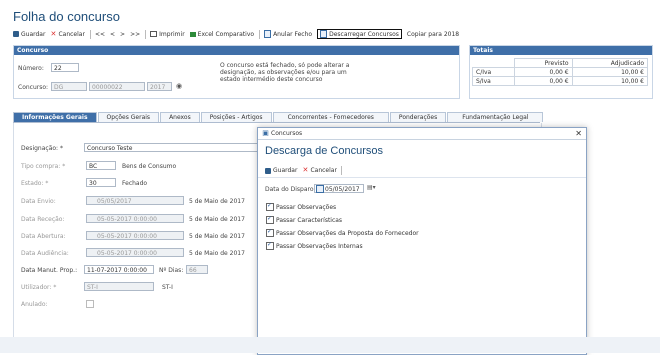 The width and height of the screenshot is (660, 355). What do you see at coordinates (179, 86) in the screenshot?
I see `eye-icon: ◉` at bounding box center [179, 86].